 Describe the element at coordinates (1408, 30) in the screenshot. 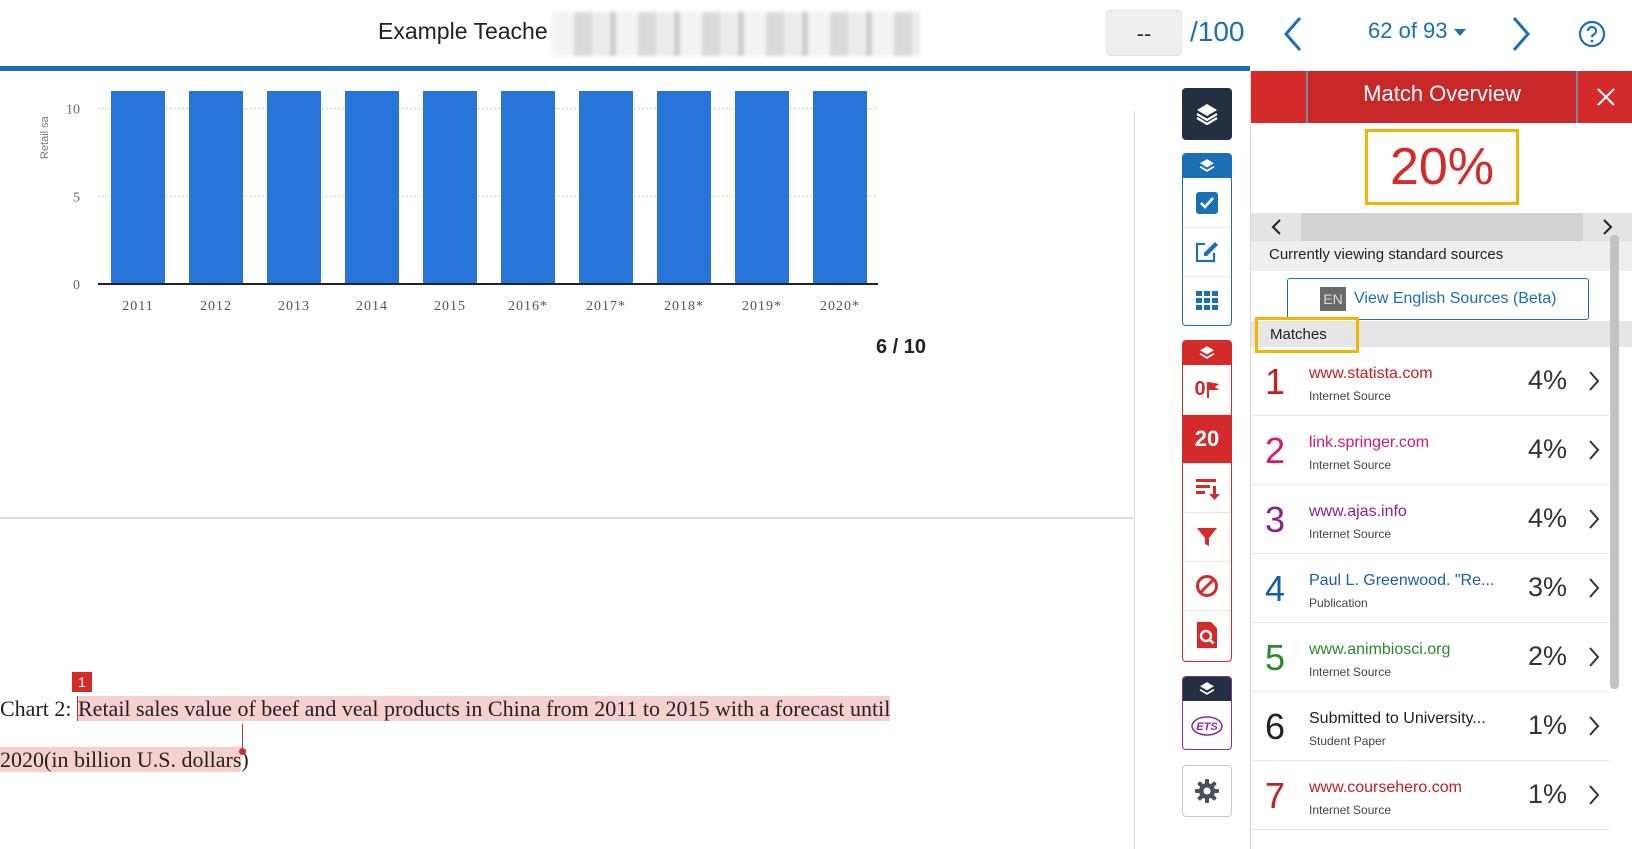

I see `paper-counter-label: 62 of 93` at that location.